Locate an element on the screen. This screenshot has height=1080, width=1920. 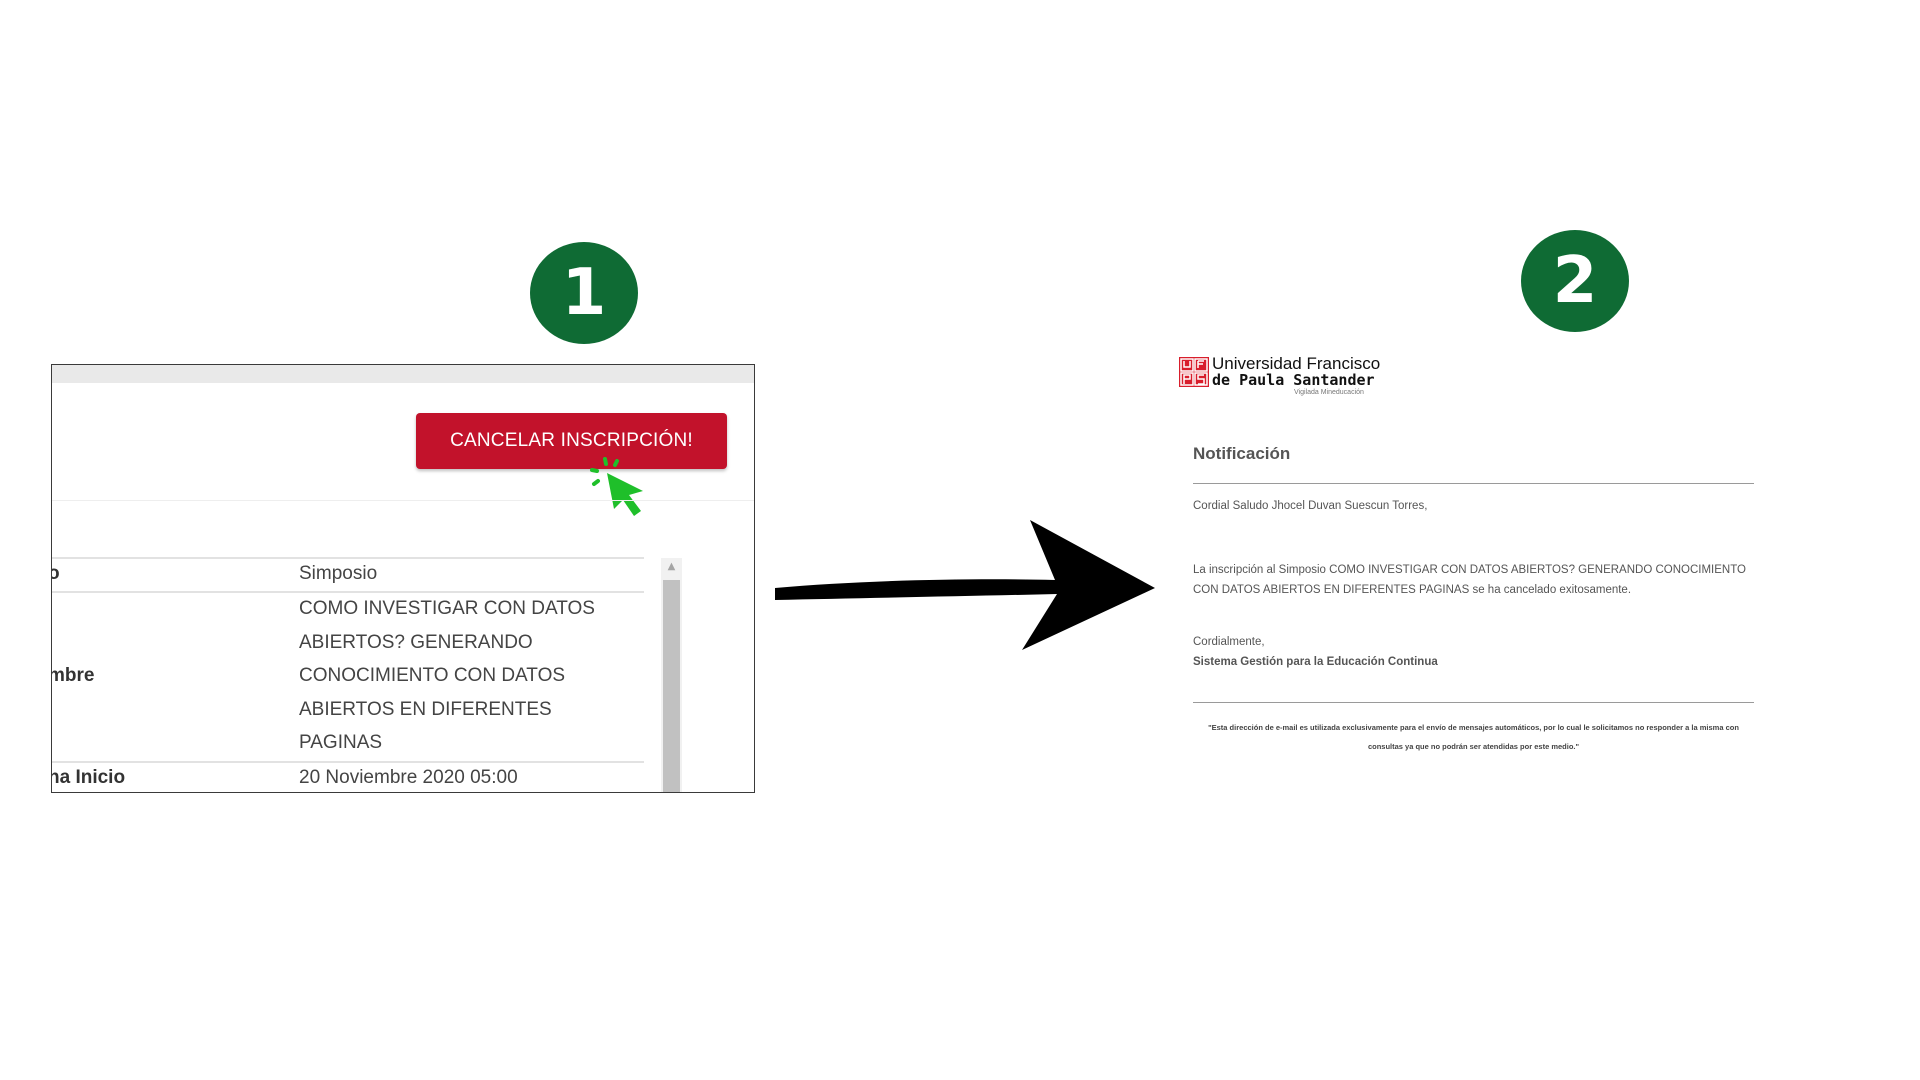
closing: Cordialmente, is located at coordinates (1229, 642).